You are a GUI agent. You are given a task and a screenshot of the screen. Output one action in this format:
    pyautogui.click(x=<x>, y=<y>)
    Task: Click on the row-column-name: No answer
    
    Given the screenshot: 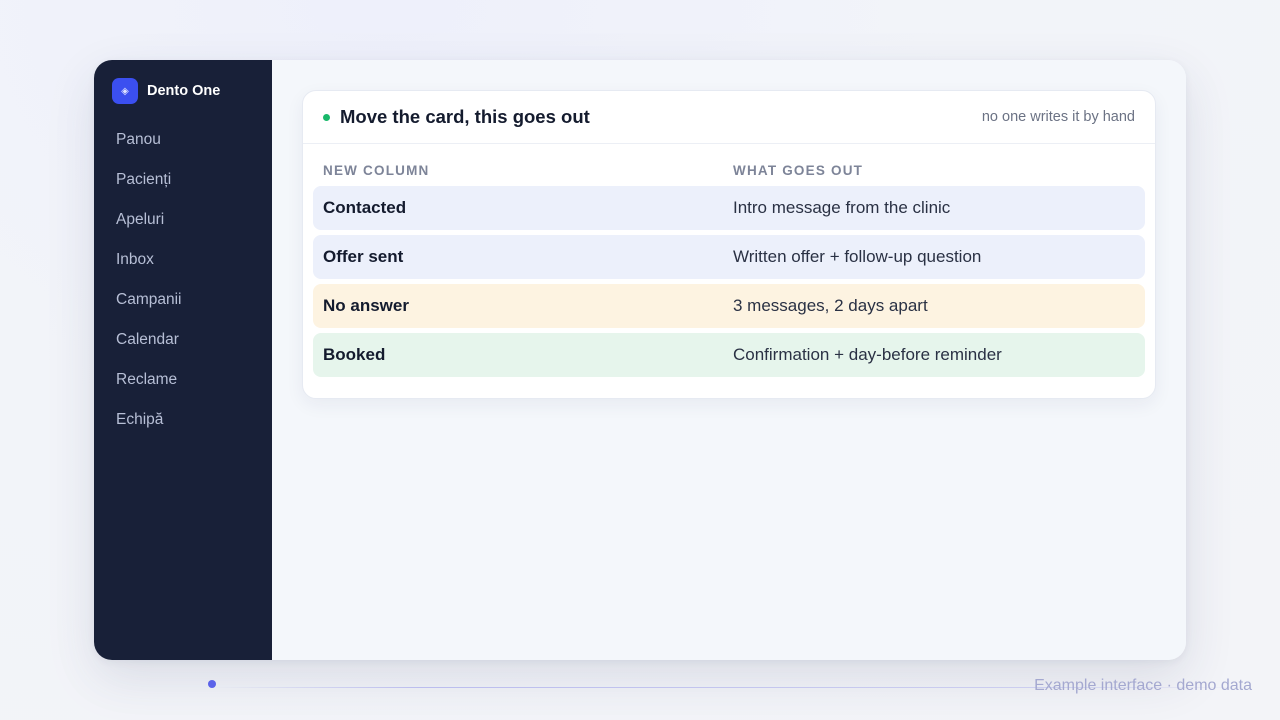 What is the action you would take?
    pyautogui.click(x=366, y=305)
    